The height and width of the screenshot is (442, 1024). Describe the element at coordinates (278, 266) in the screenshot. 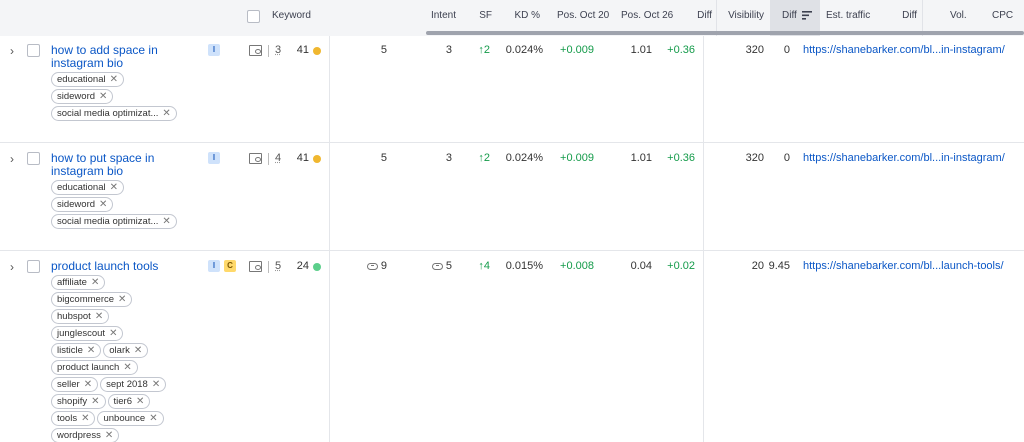

I see `position-link: 5` at that location.